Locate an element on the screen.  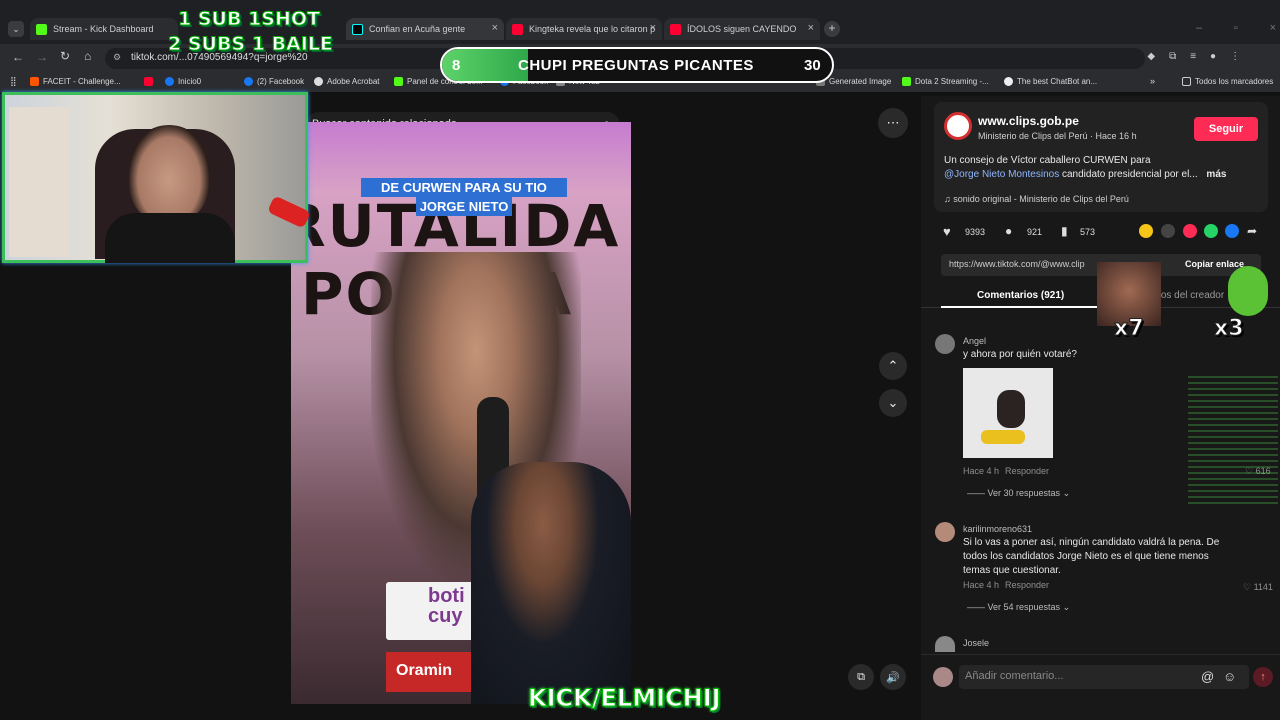
next-video-button: ⌄ is located at coordinates (893, 403).